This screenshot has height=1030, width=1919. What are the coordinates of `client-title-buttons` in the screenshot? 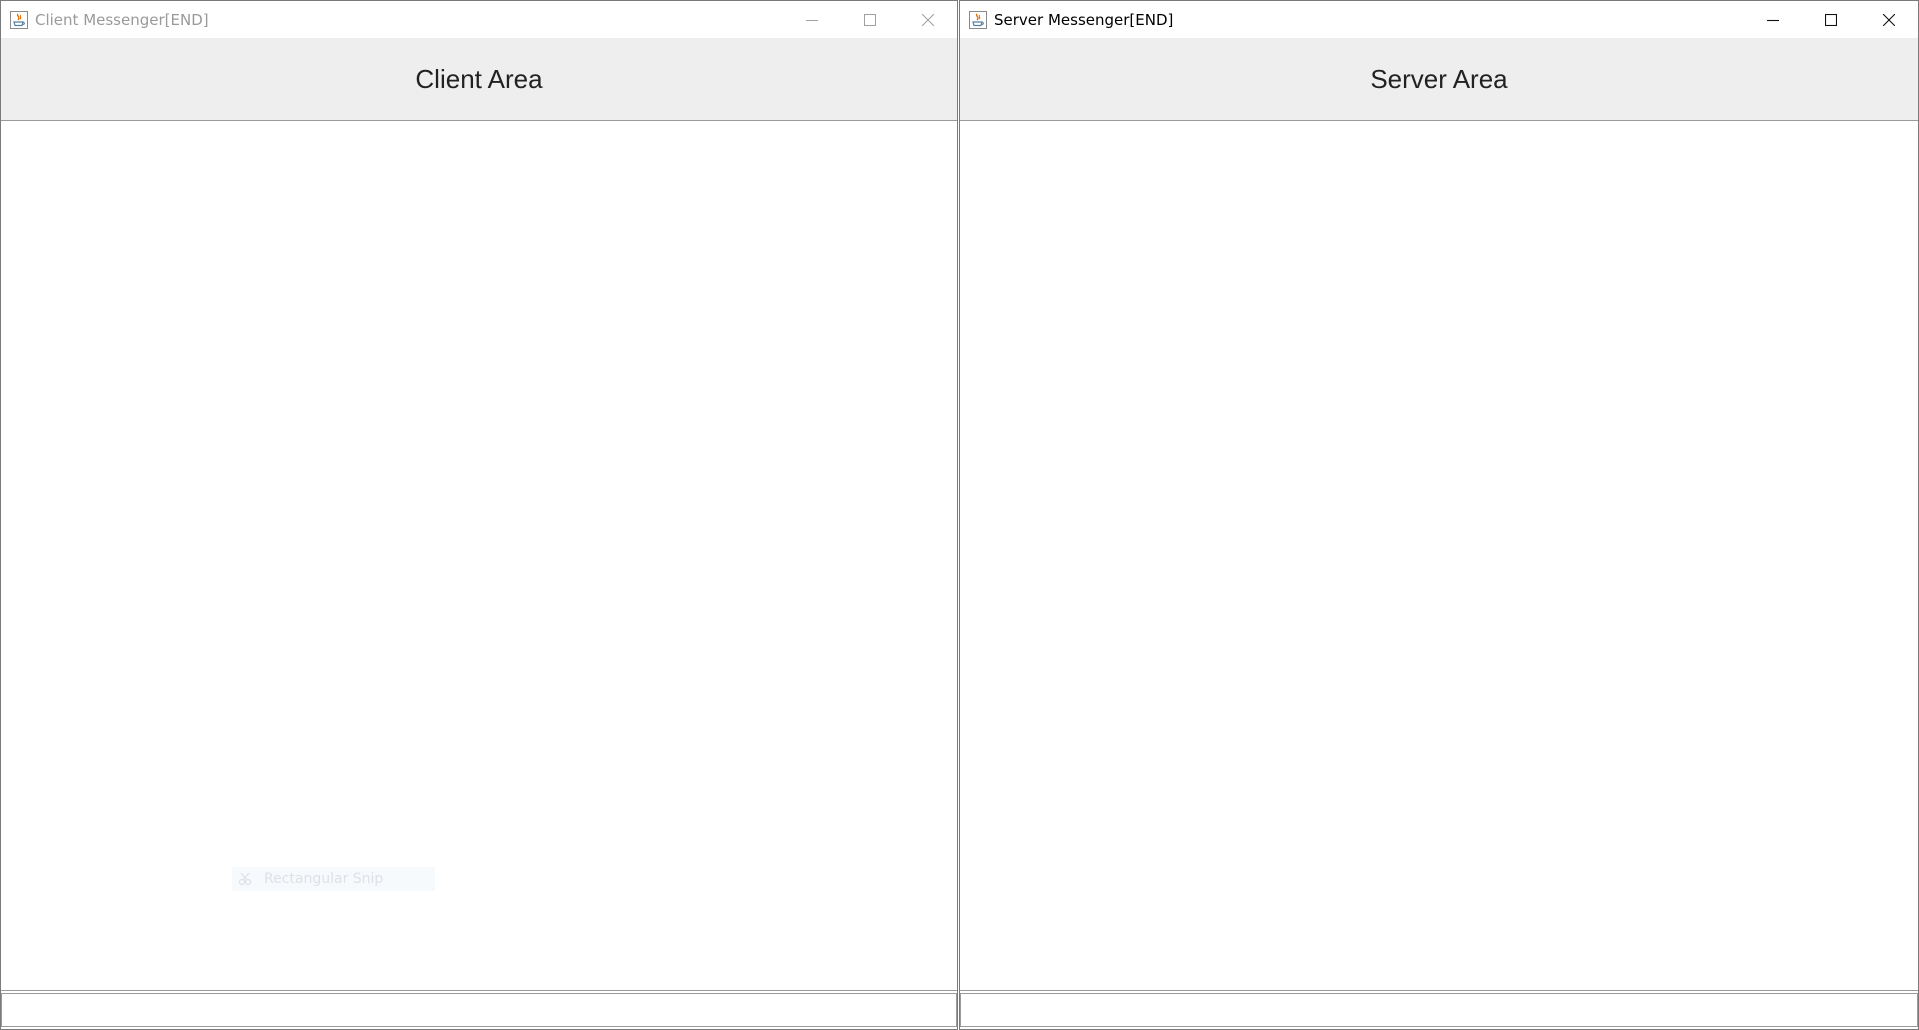 It's located at (870, 19).